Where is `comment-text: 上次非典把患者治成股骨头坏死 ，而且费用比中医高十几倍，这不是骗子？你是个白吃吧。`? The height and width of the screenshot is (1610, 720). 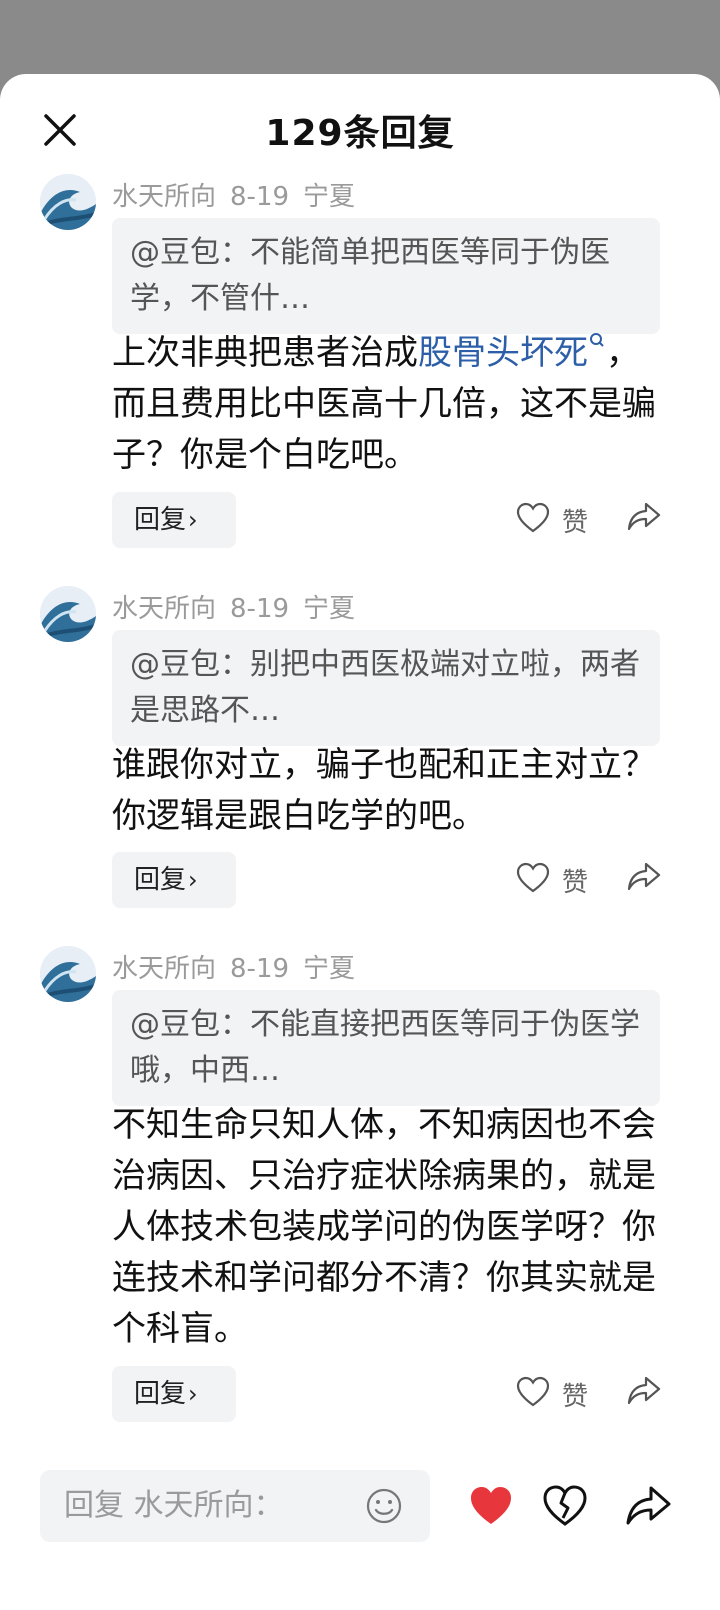 comment-text: 上次非典把患者治成股骨头坏死 ，而且费用比中医高十几倍，这不是骗子？你是个白吃吧。 is located at coordinates (392, 404).